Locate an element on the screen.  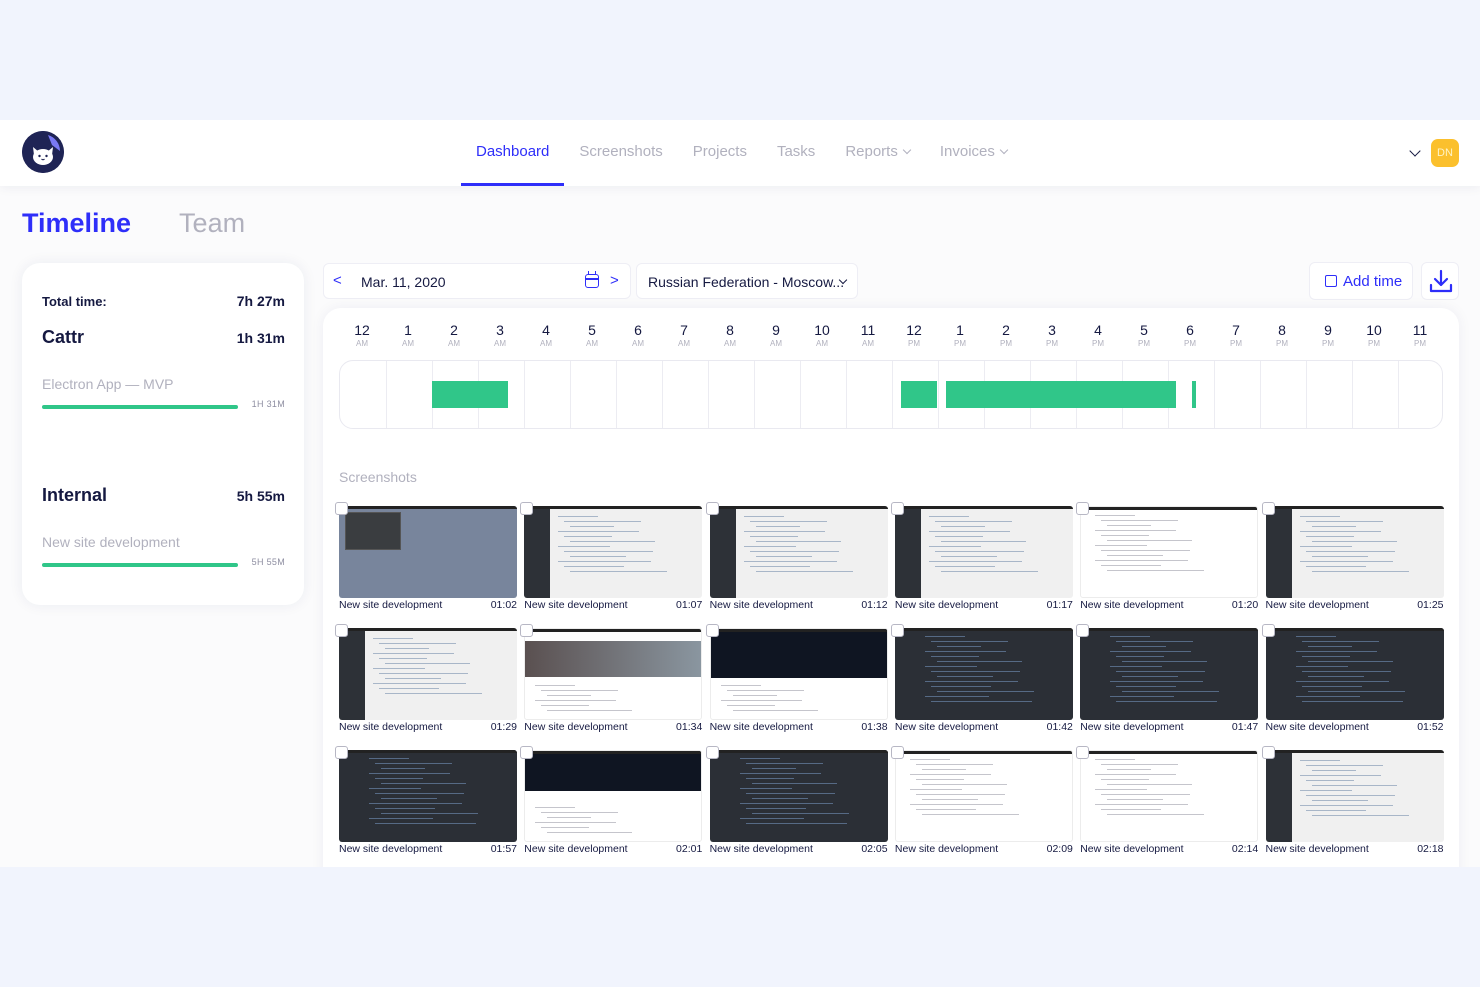
nav-item-projects: Projects is located at coordinates (720, 153).